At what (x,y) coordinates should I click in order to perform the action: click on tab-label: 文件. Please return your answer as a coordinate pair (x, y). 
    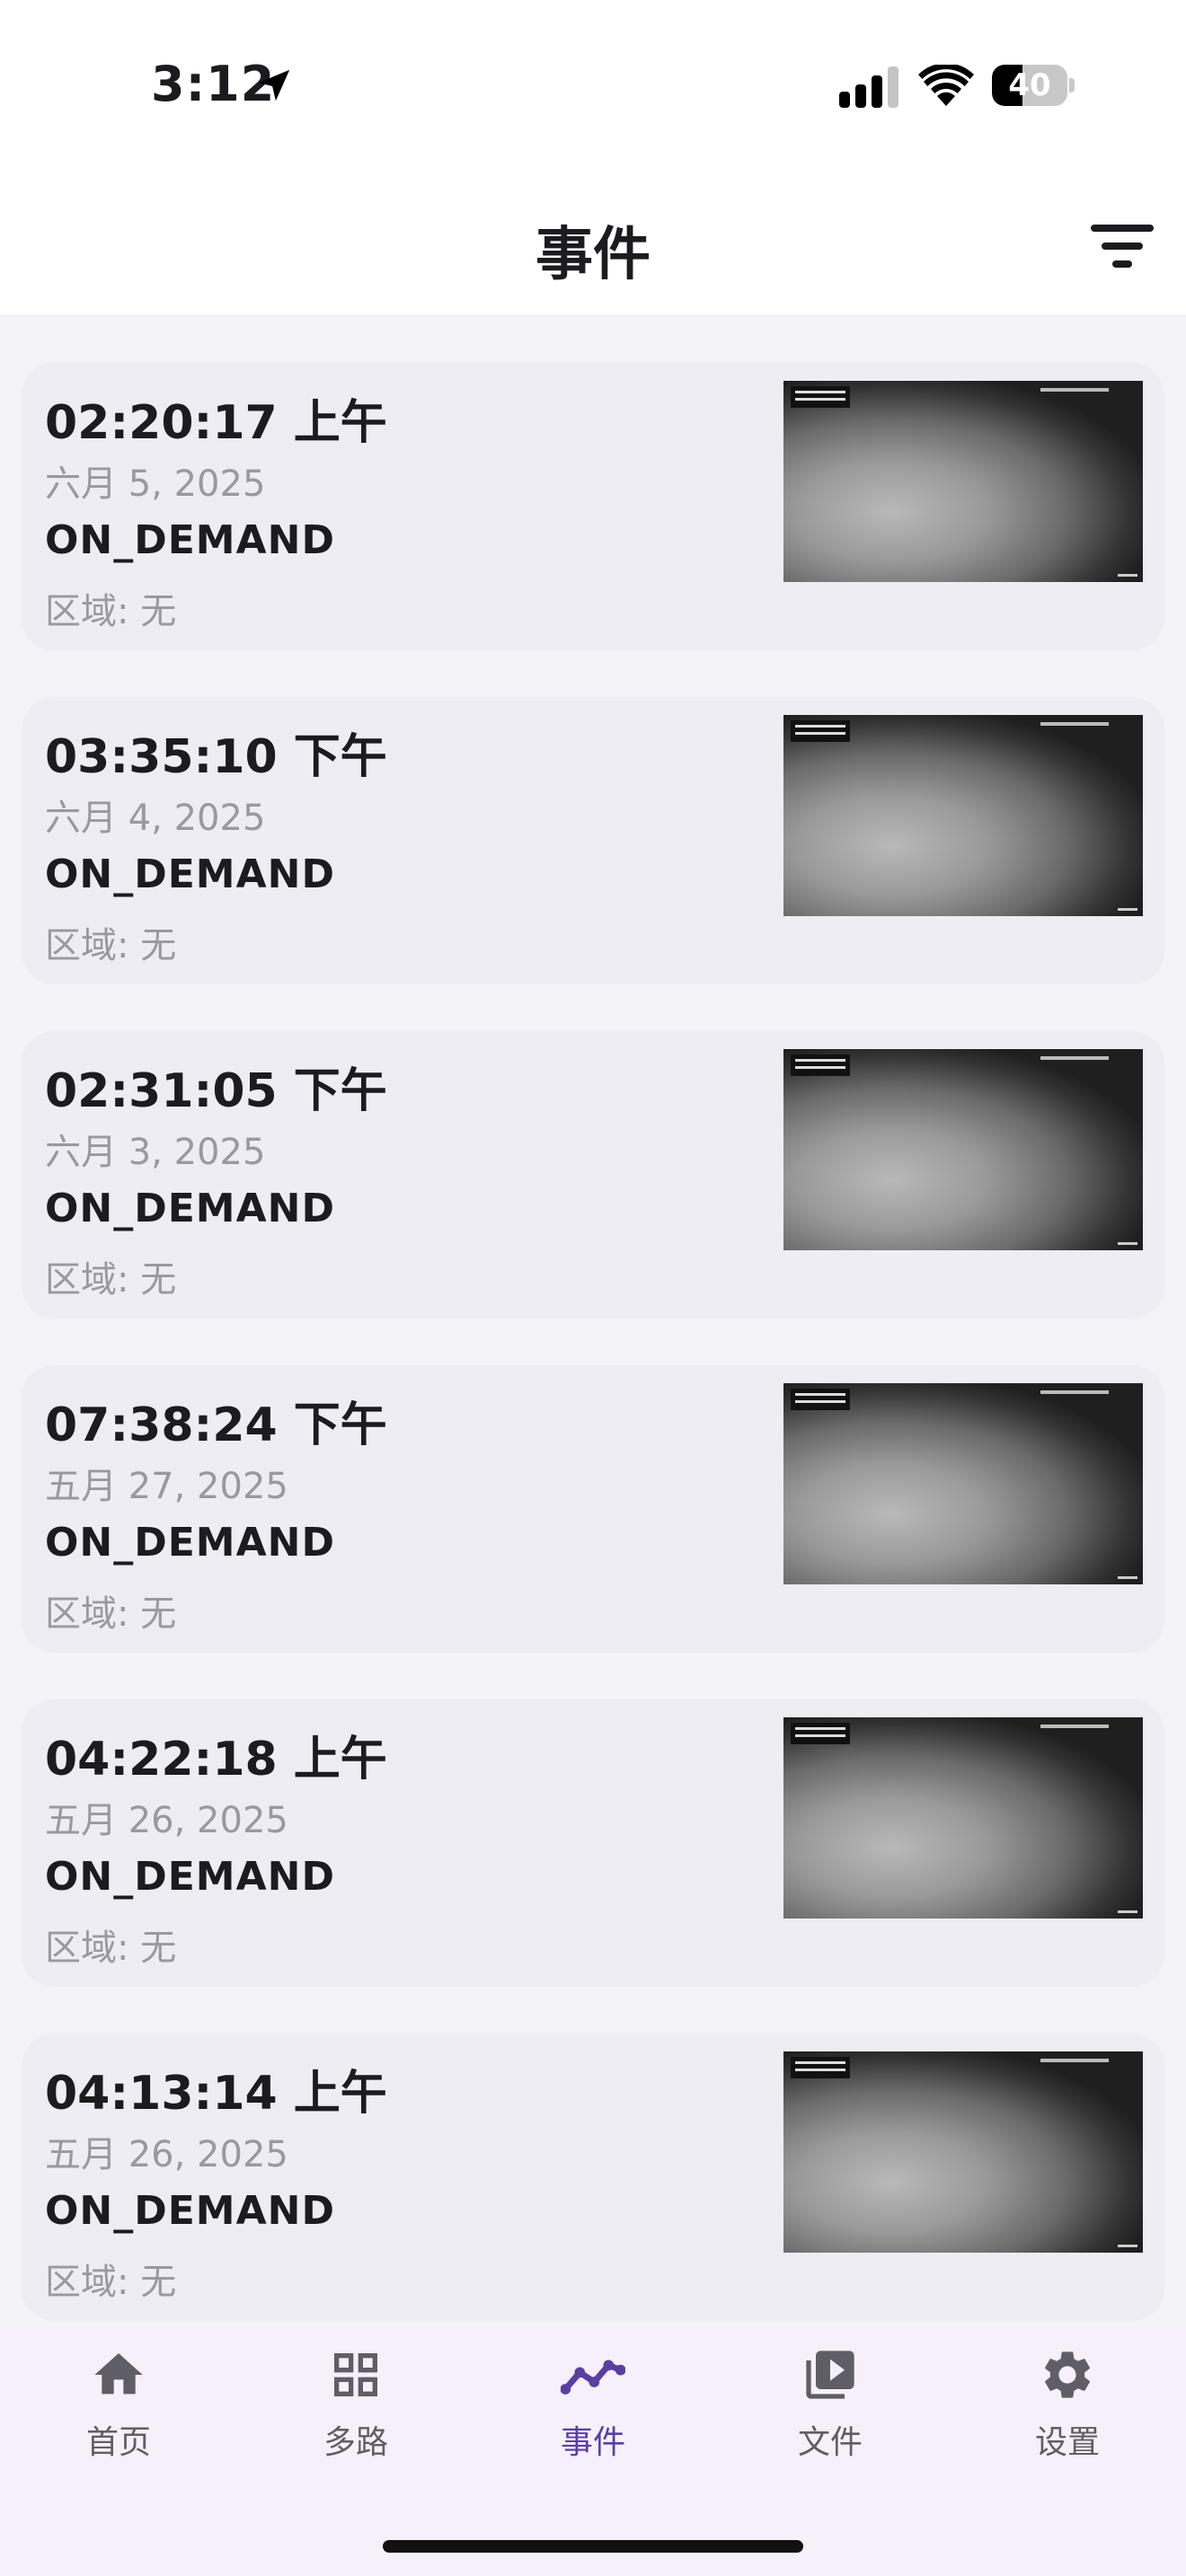
    Looking at the image, I should click on (830, 2442).